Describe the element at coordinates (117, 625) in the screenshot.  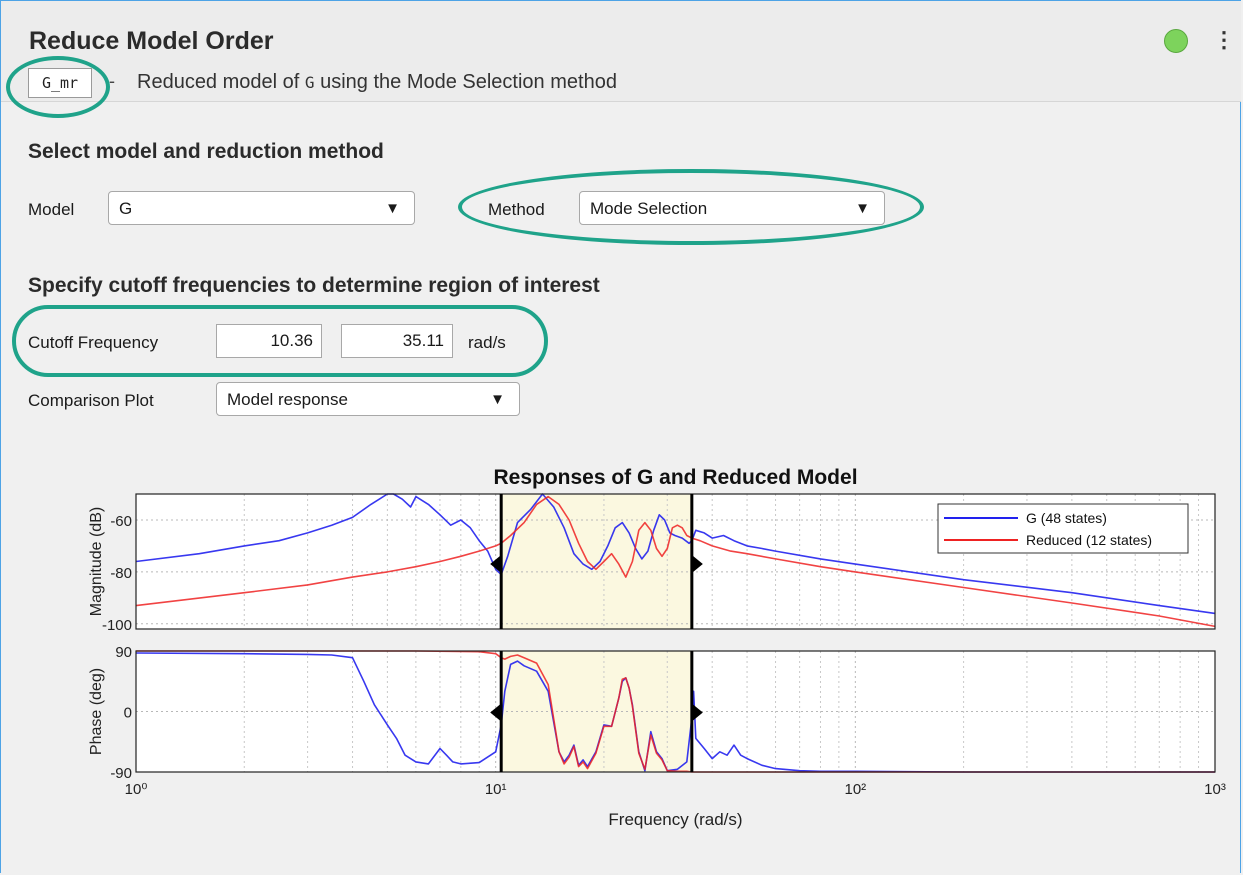
I see `y-tick-label: -100` at that location.